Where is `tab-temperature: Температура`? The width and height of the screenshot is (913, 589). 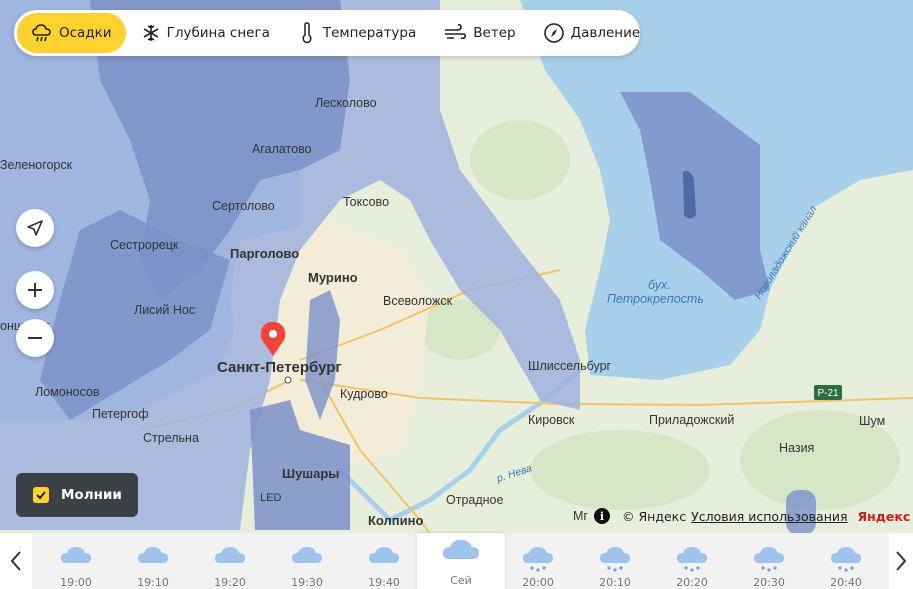 tab-temperature: Температура is located at coordinates (356, 33).